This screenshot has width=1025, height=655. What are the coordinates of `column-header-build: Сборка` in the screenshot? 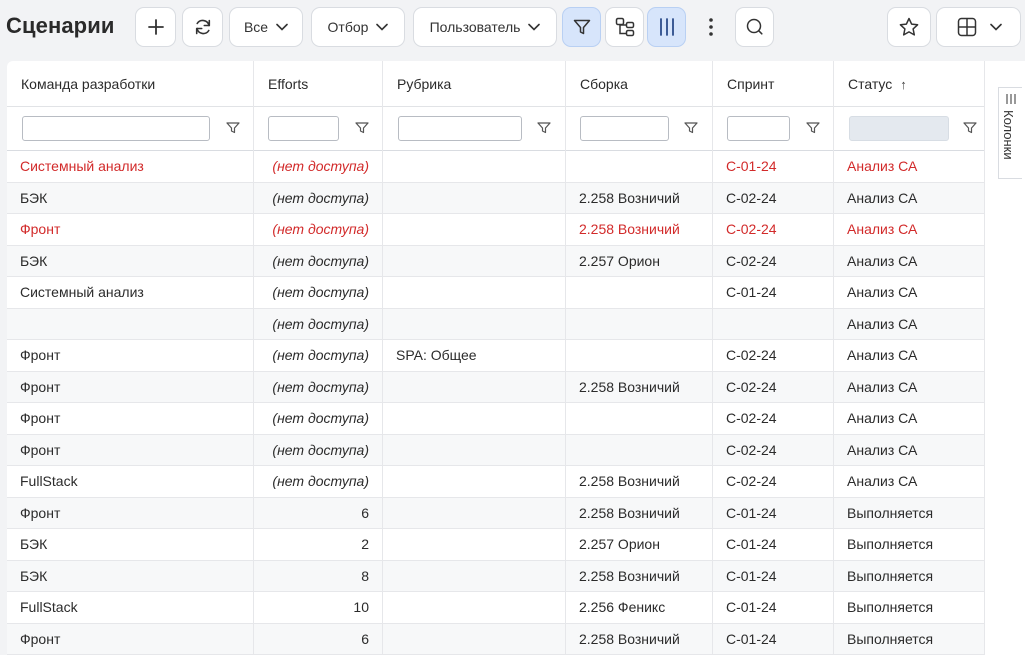 It's located at (639, 84).